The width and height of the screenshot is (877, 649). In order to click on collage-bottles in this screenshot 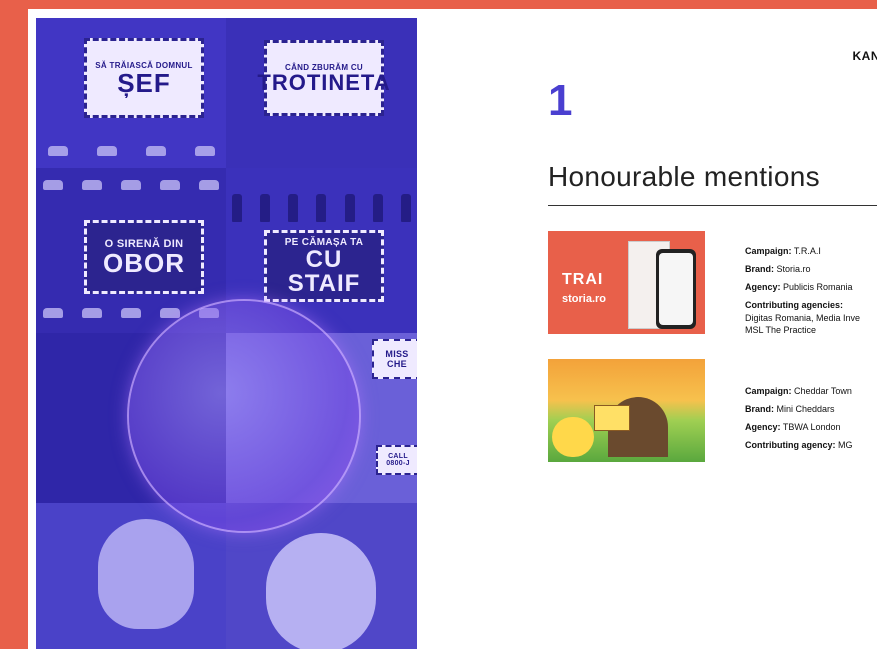, I will do `click(321, 208)`.